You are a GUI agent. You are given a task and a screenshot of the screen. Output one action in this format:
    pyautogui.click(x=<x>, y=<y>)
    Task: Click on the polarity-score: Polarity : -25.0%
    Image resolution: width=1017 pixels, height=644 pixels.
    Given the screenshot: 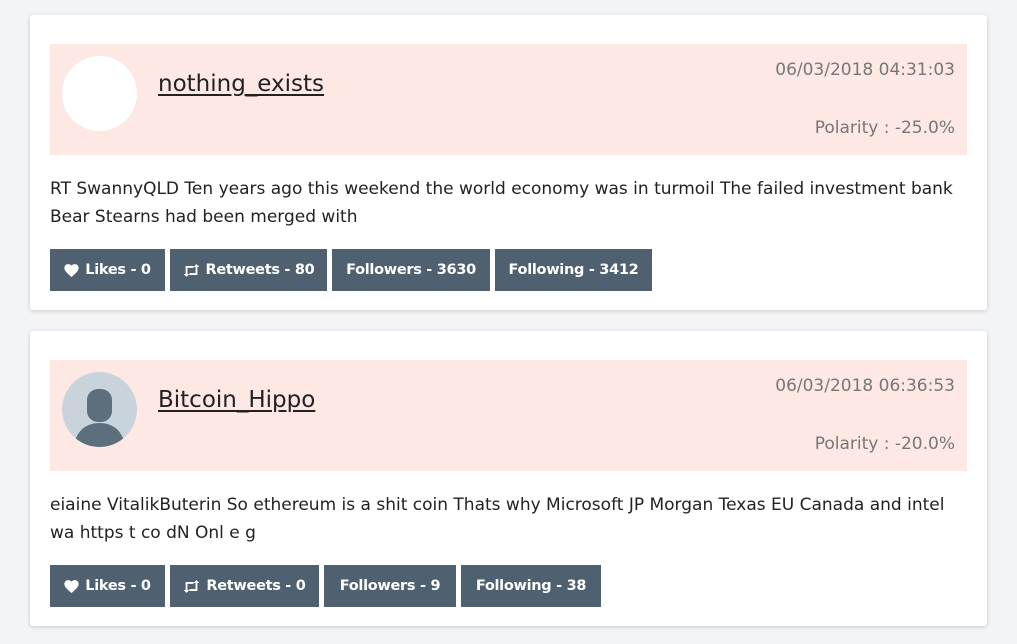 What is the action you would take?
    pyautogui.click(x=884, y=128)
    